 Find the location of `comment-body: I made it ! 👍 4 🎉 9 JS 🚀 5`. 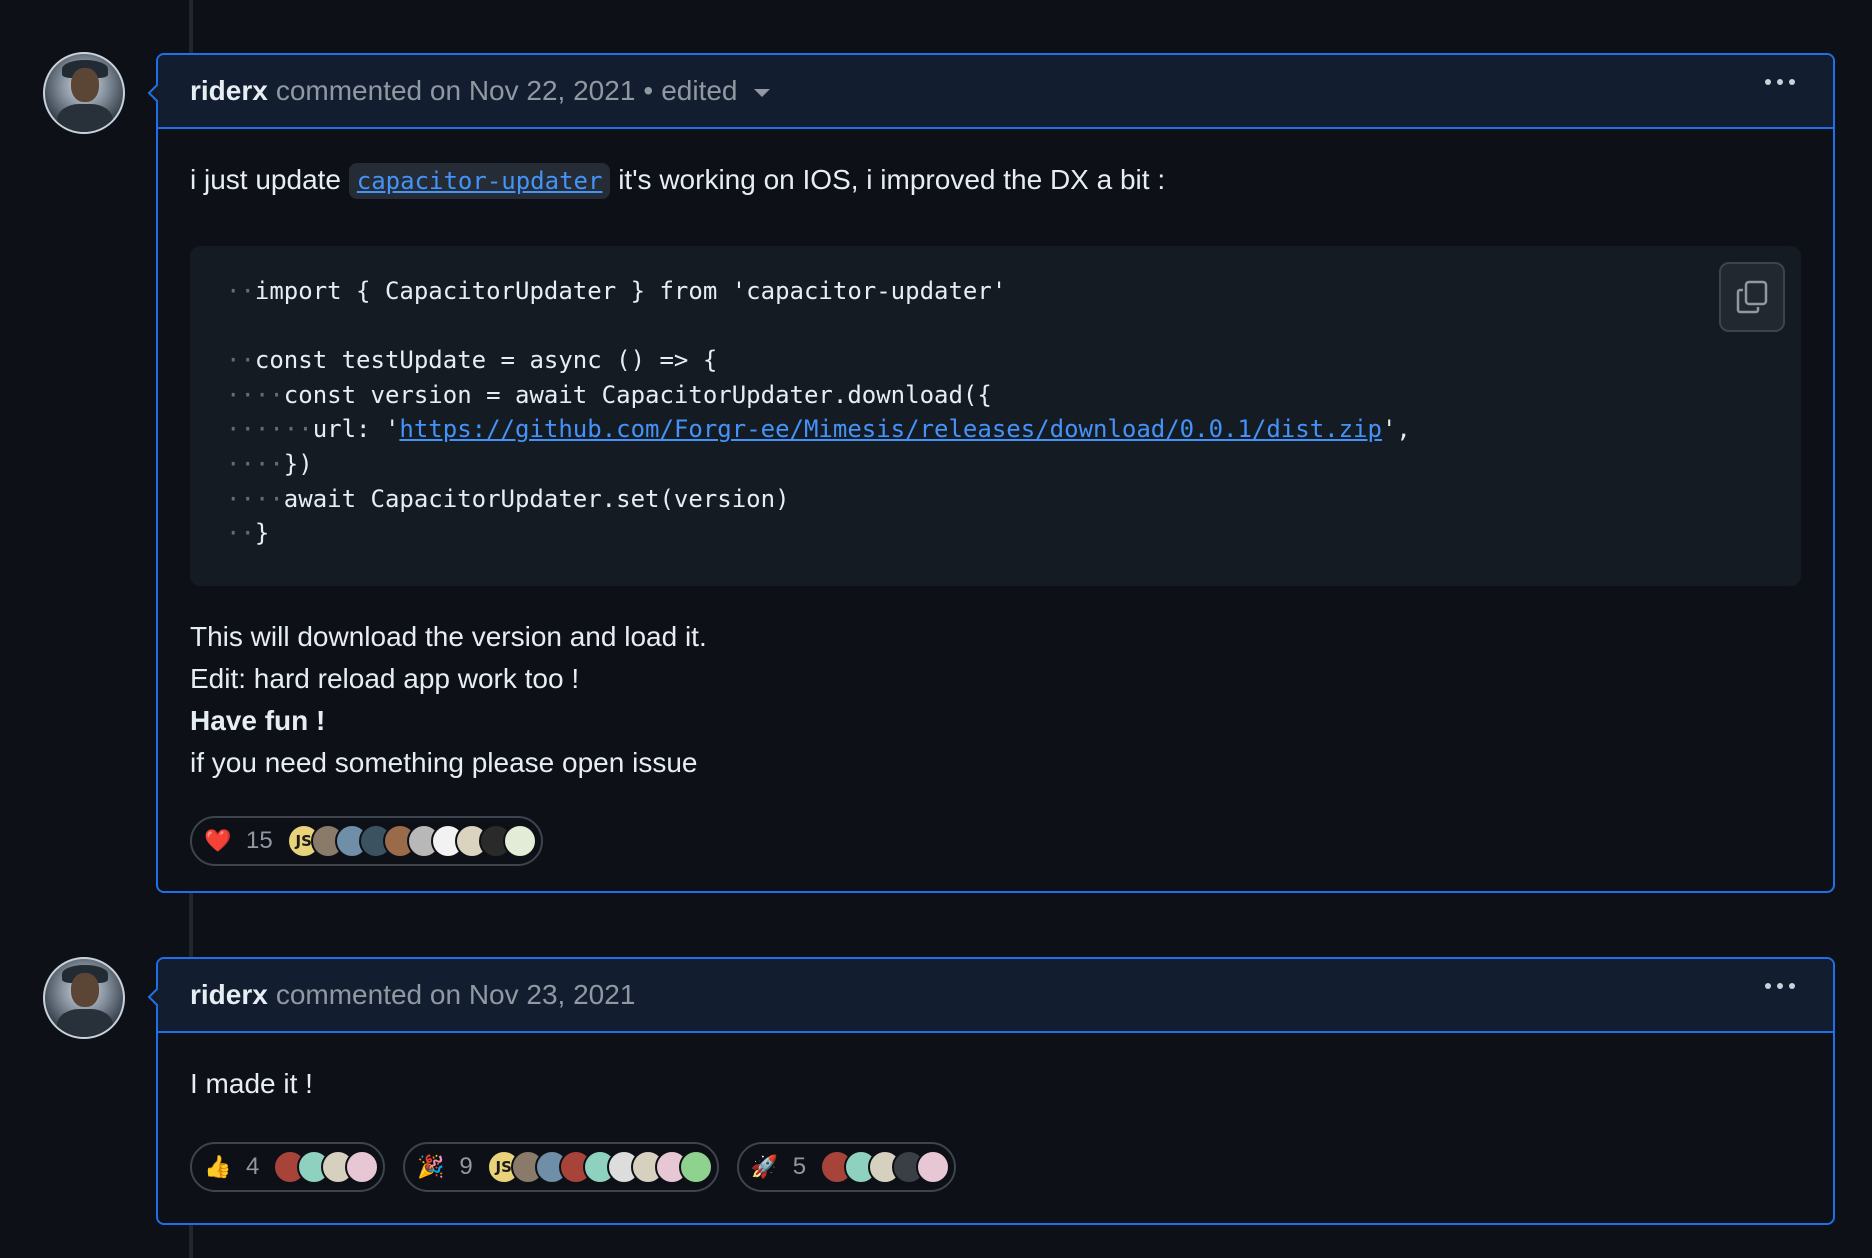

comment-body: I made it ! 👍 4 🎉 9 JS 🚀 5 is located at coordinates (995, 1112).